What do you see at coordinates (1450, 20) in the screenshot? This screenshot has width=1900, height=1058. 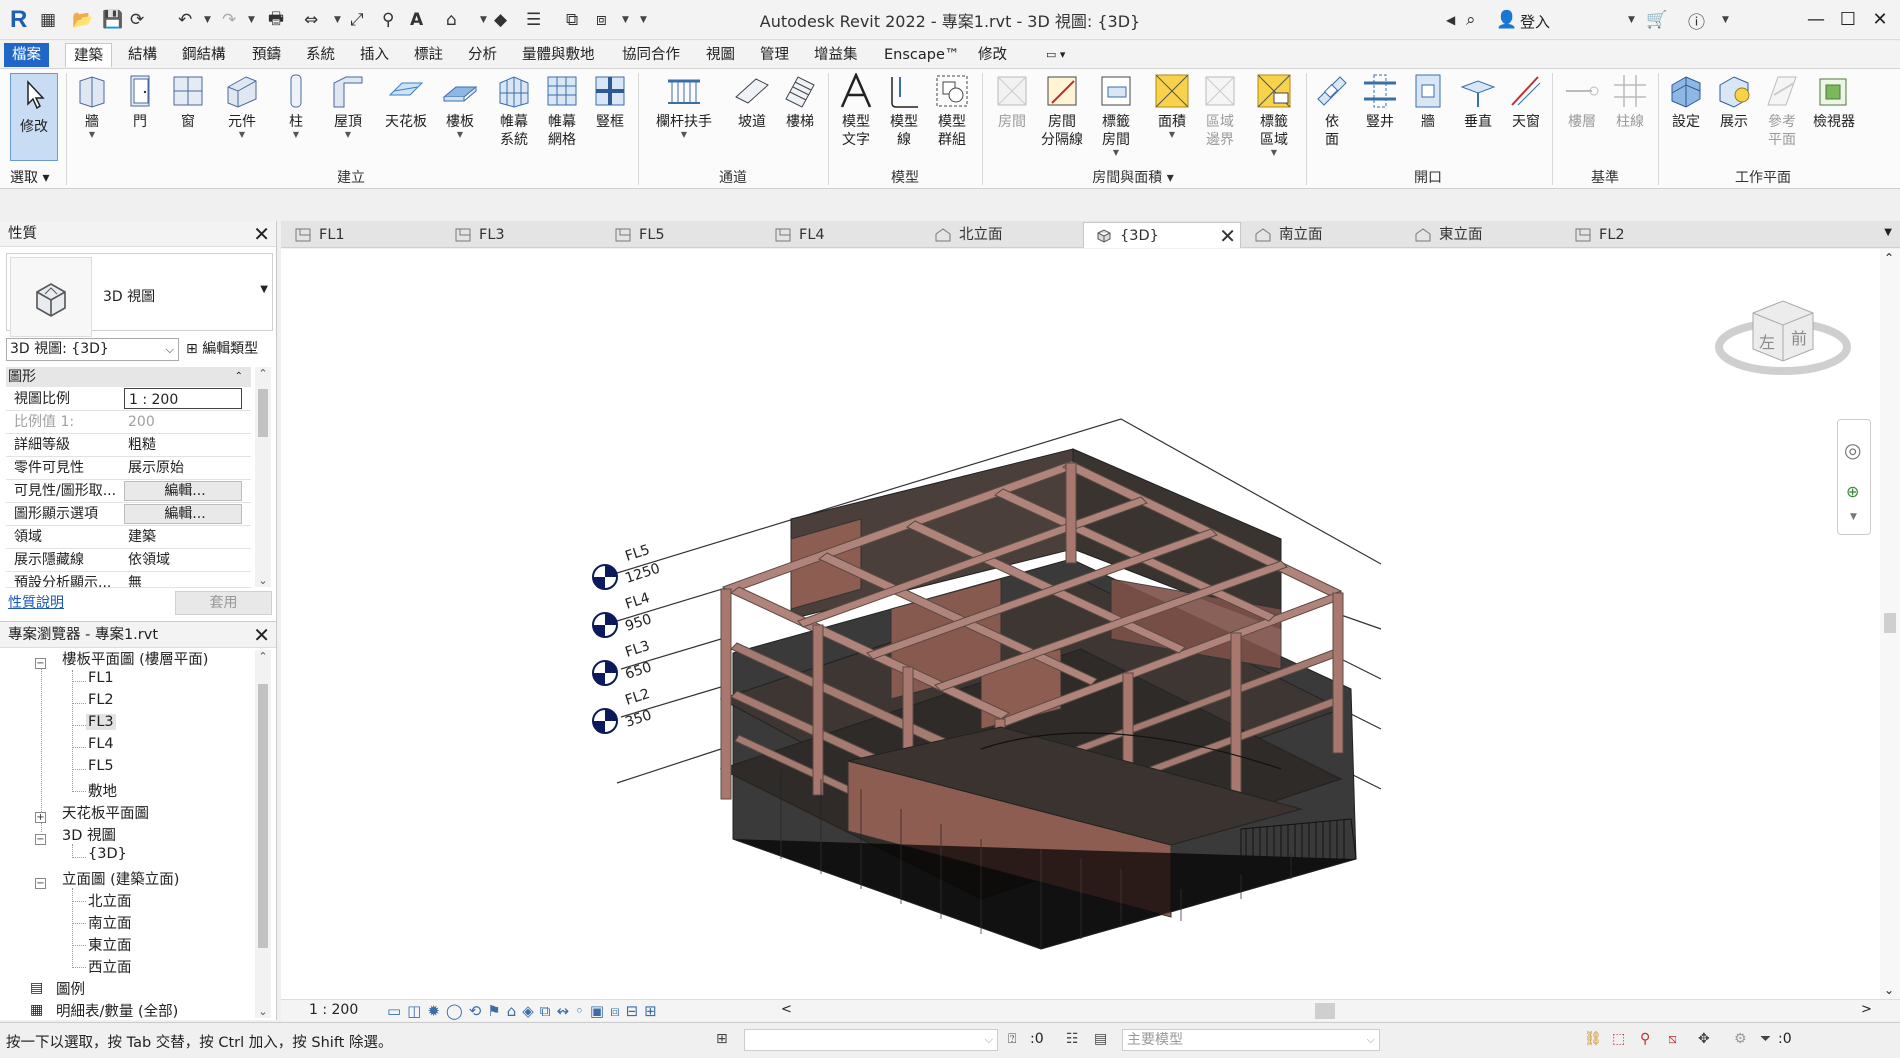 I see `search-arrow-icon: ◀` at bounding box center [1450, 20].